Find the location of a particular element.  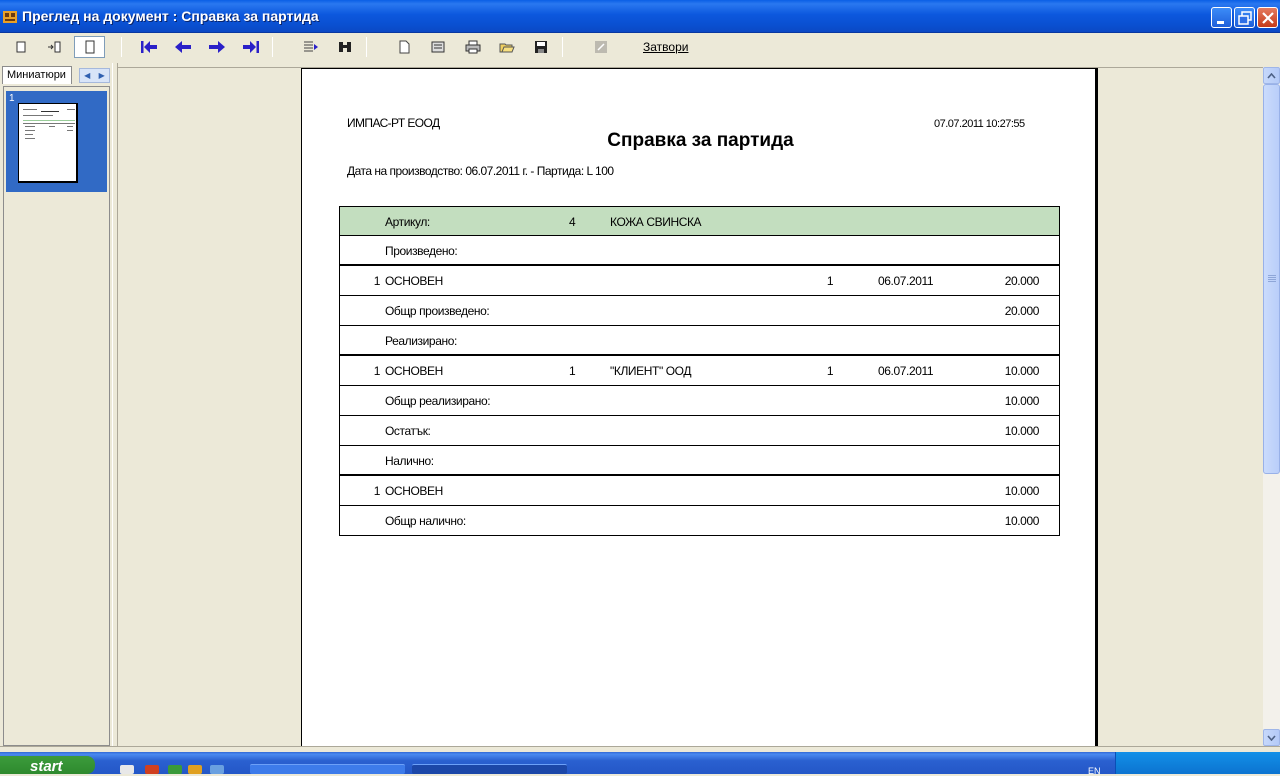

open-button is located at coordinates (507, 47).